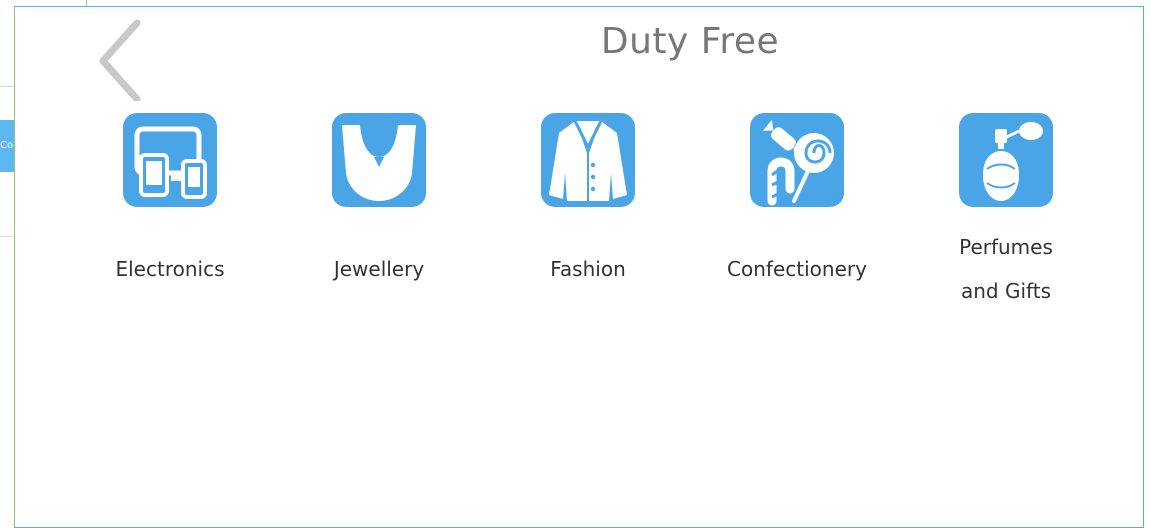 The width and height of the screenshot is (1151, 528). What do you see at coordinates (1006, 216) in the screenshot?
I see `category-perfumes-and-gifts: Perfumes and Gifts` at bounding box center [1006, 216].